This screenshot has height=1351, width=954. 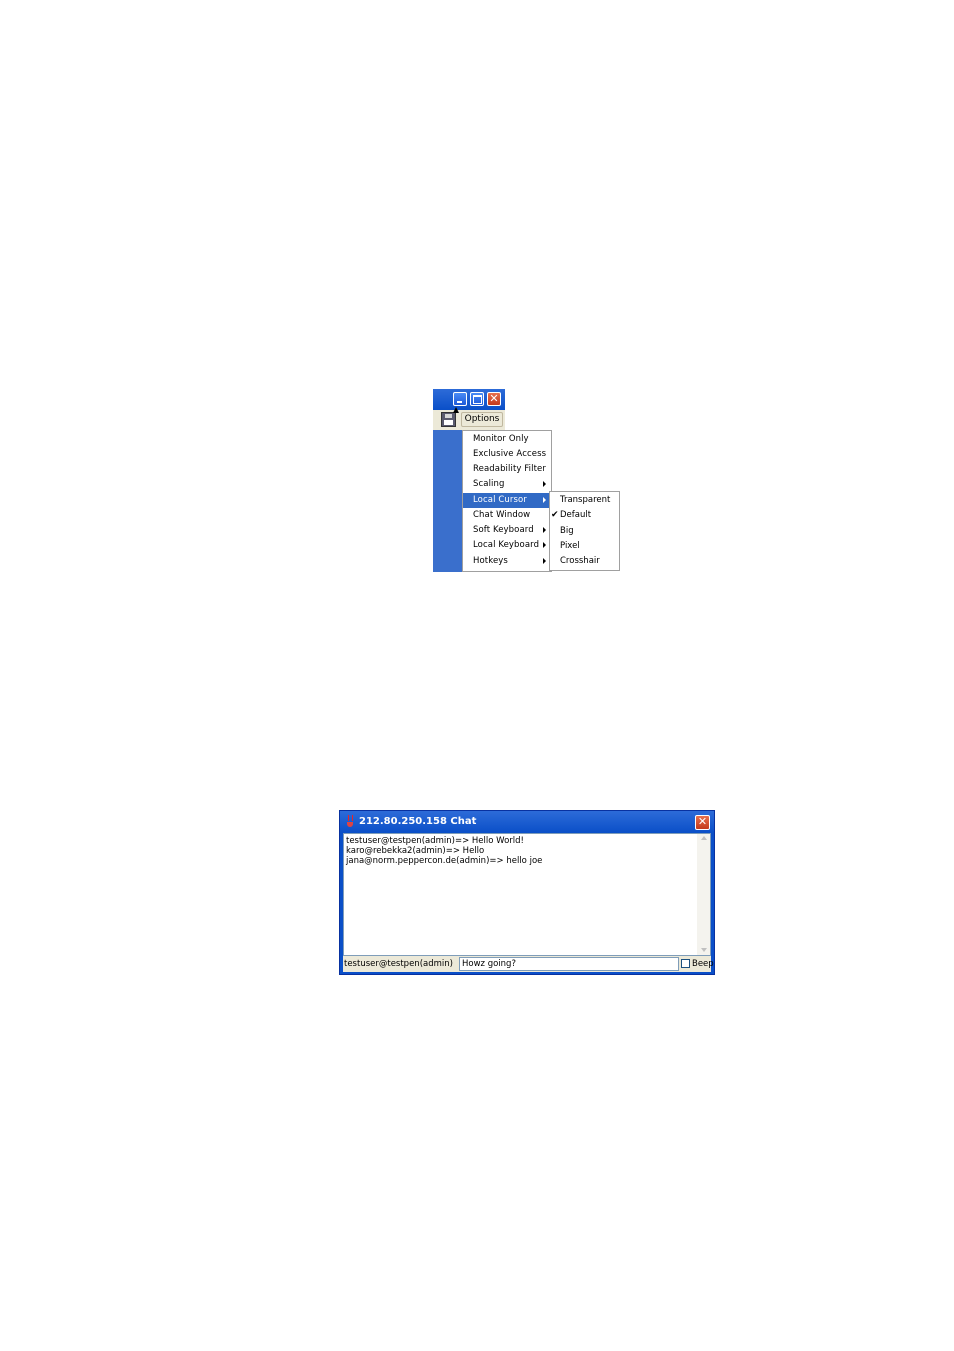 I want to click on chat-titlebar: 212.80.250.158 Chat ✕, so click(x=527, y=822).